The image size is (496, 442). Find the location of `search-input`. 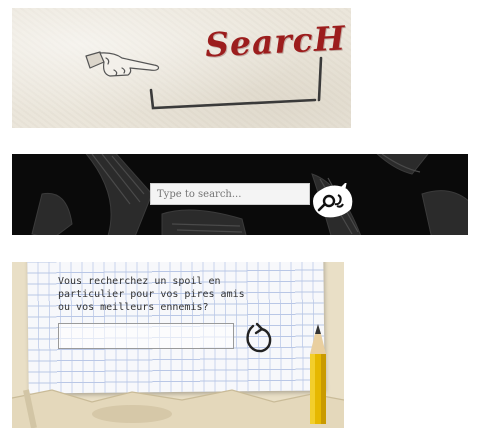

search-input is located at coordinates (230, 194).